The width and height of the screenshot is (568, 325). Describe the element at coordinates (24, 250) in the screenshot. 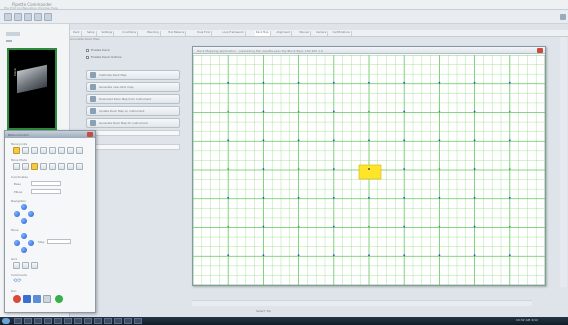

I see `move-down-icon` at that location.